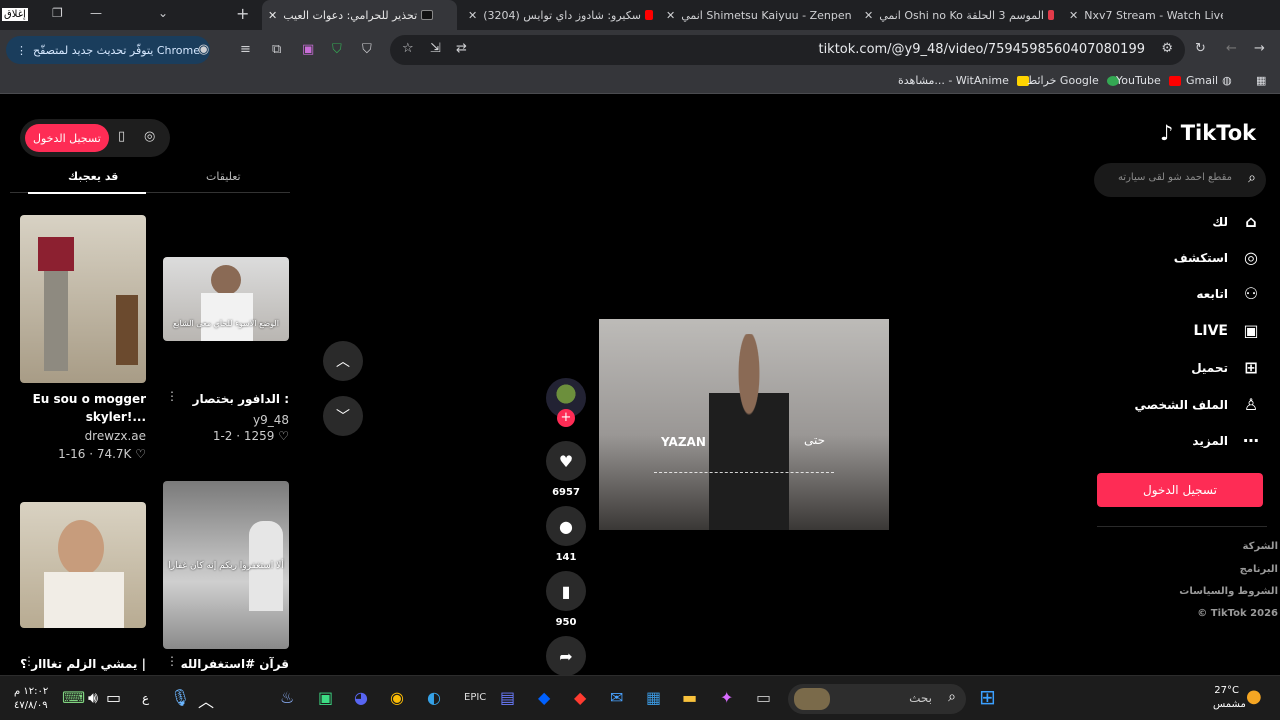 This screenshot has height=720, width=1280. I want to click on video-thumbnail: الوضع الاسوء للحاي معى الشابع, so click(226, 299).